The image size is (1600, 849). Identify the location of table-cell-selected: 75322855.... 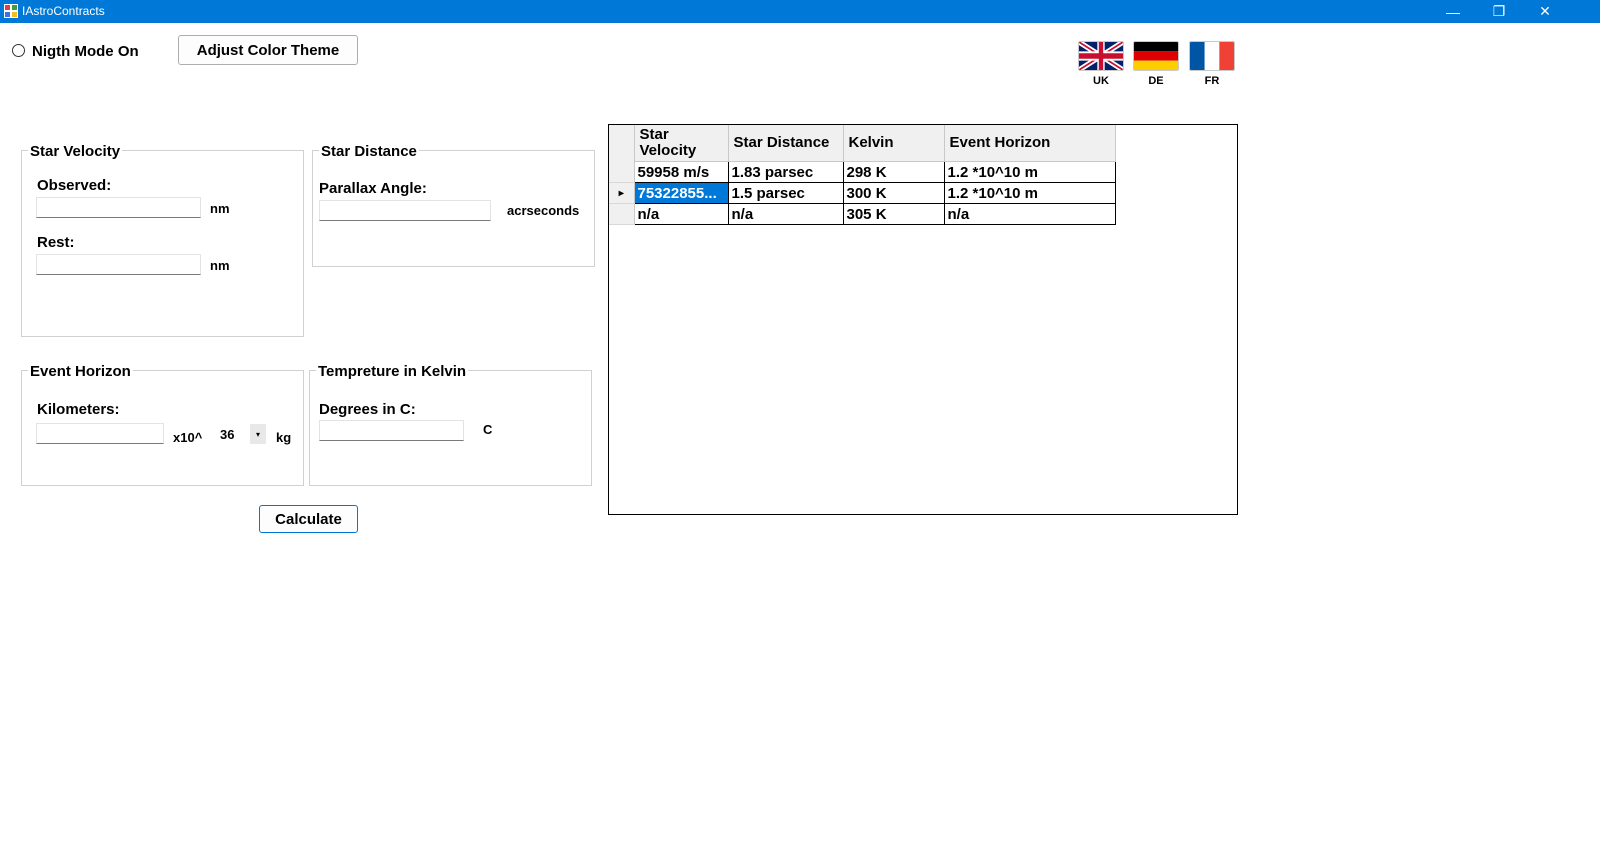
(681, 193).